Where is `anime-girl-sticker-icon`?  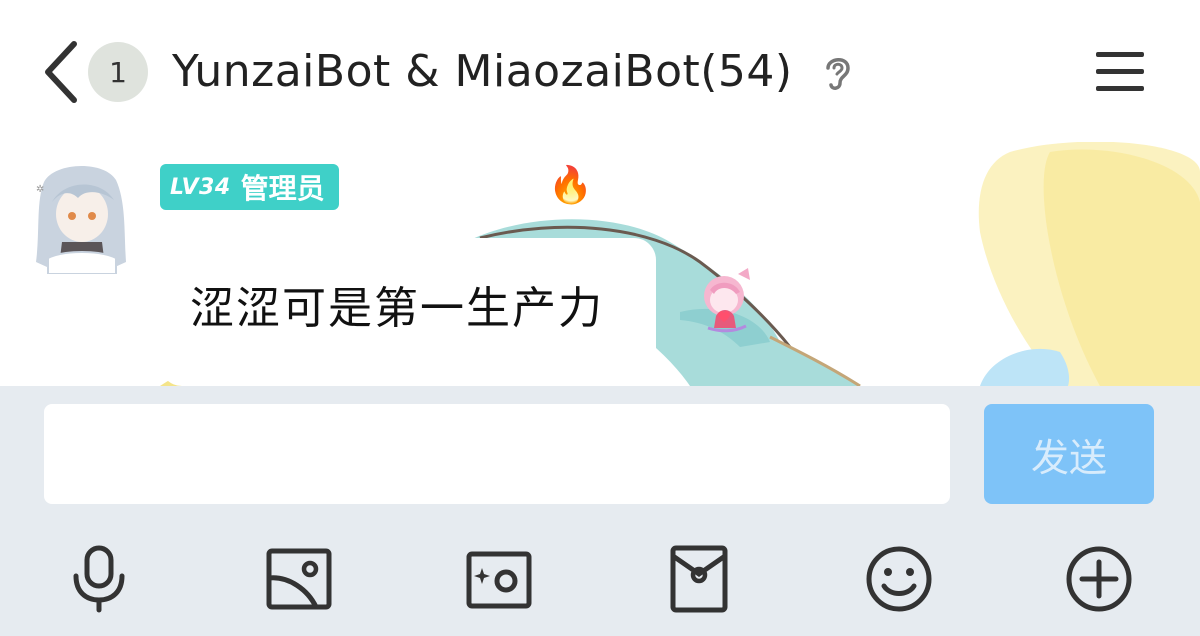 anime-girl-sticker-icon is located at coordinates (727, 300).